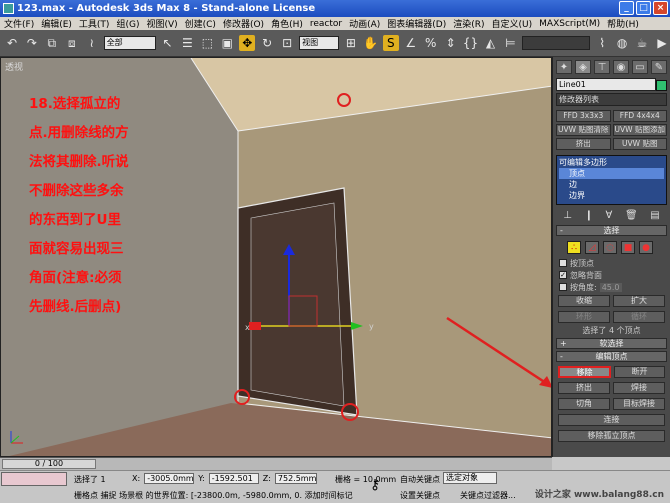 The width and height of the screenshot is (670, 503). Describe the element at coordinates (564, 67) in the screenshot. I see `create-tab-icon: ✦` at that location.